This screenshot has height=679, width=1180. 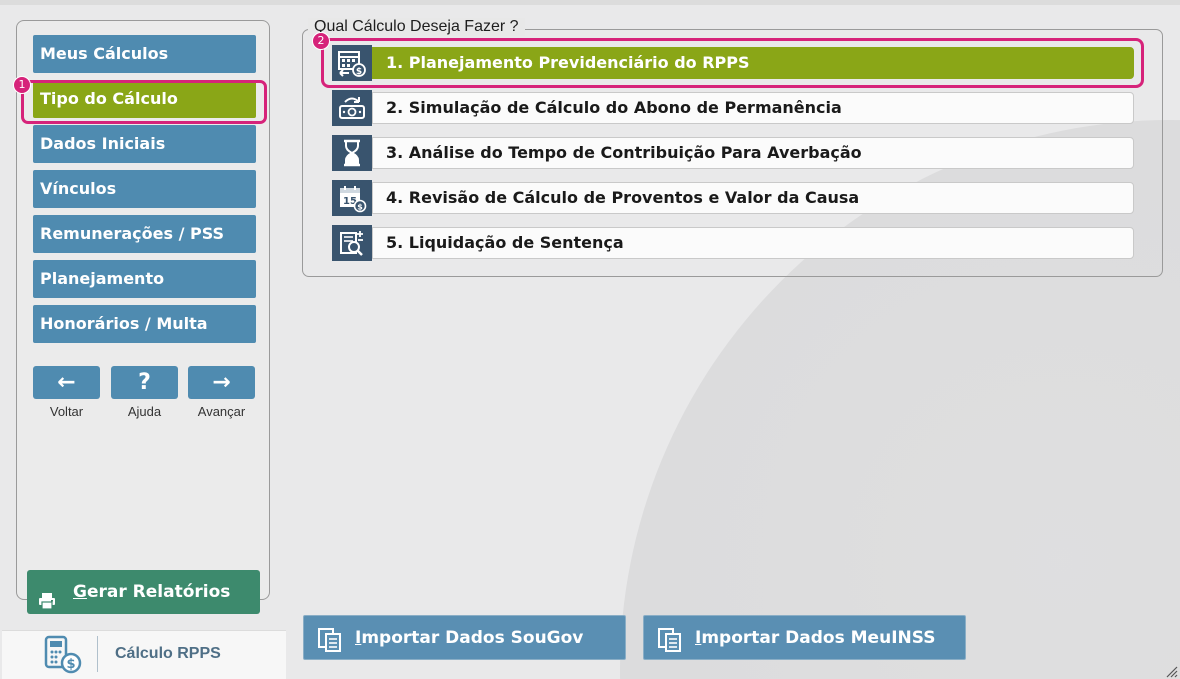 I want to click on sidebar-item-meus-calculos: Meus Cálculos, so click(x=144, y=54).